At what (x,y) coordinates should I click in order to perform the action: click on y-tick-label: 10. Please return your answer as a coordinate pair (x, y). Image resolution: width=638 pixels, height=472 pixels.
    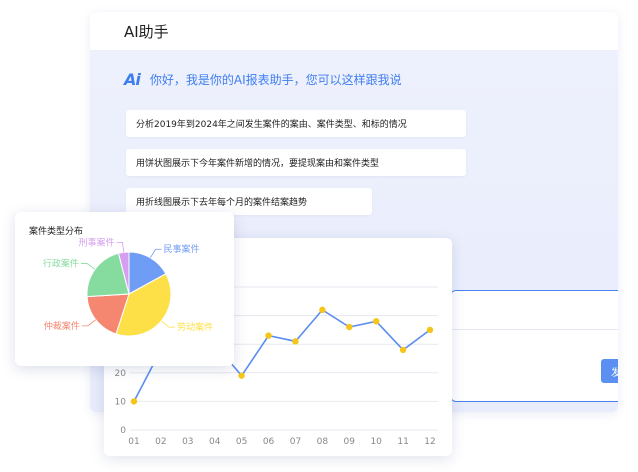
    Looking at the image, I should click on (121, 402).